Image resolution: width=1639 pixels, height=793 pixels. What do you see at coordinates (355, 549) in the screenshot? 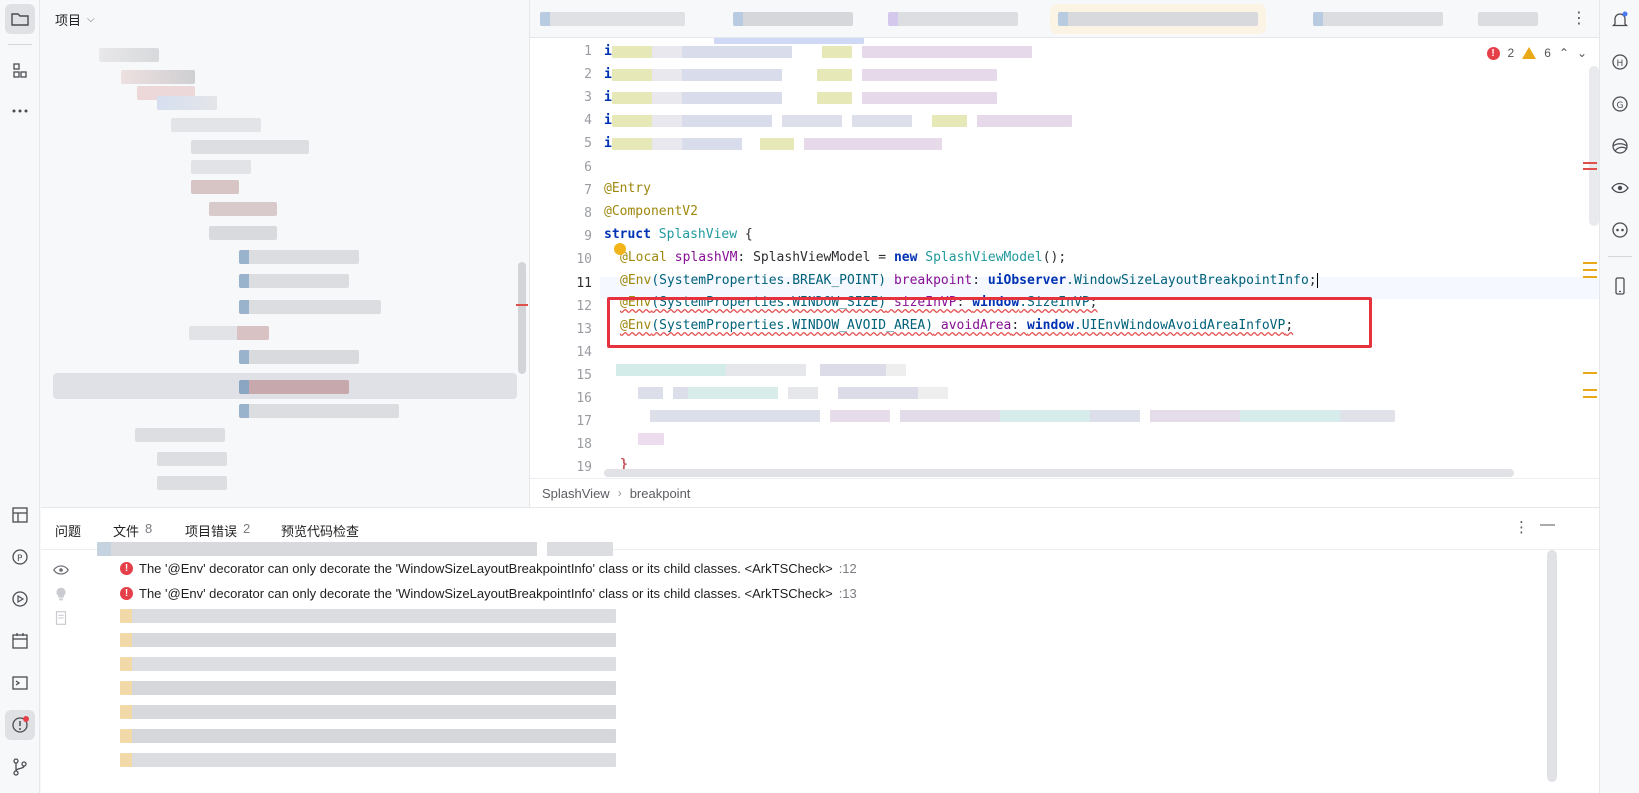
I see `blurred-file-row` at bounding box center [355, 549].